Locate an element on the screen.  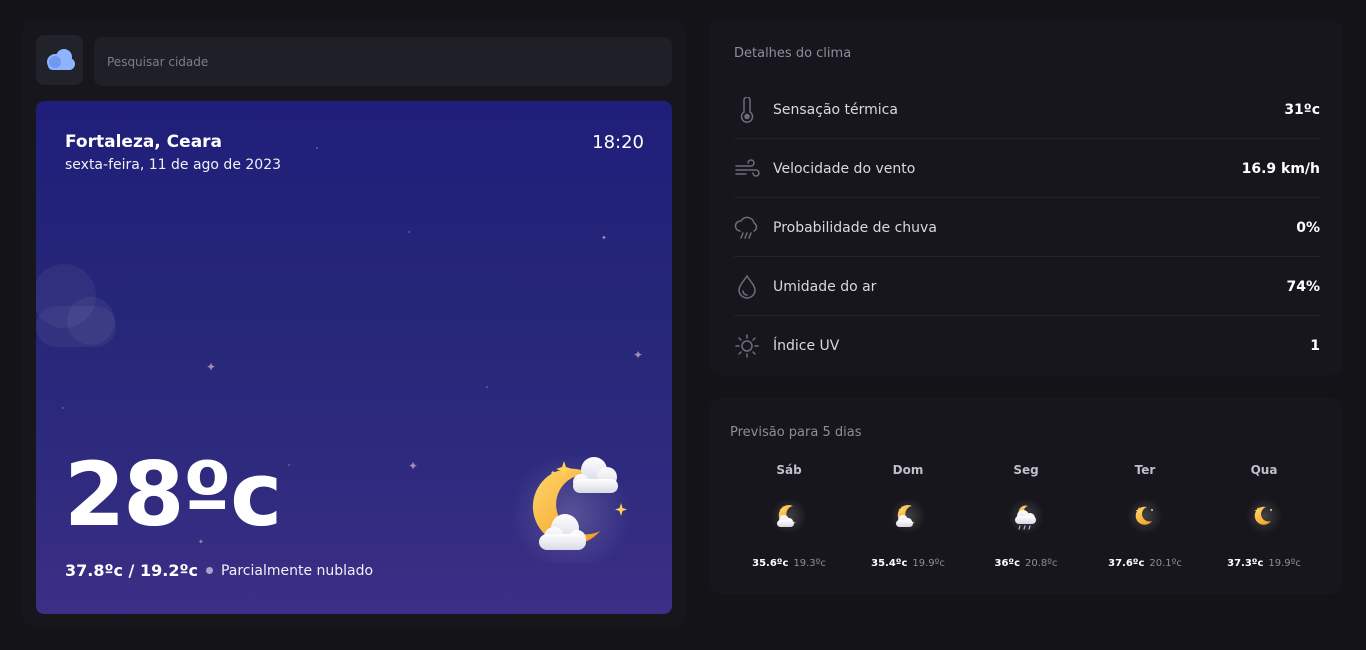
forecast-temps: 37.3ºc 19.9ºc is located at coordinates (1264, 563).